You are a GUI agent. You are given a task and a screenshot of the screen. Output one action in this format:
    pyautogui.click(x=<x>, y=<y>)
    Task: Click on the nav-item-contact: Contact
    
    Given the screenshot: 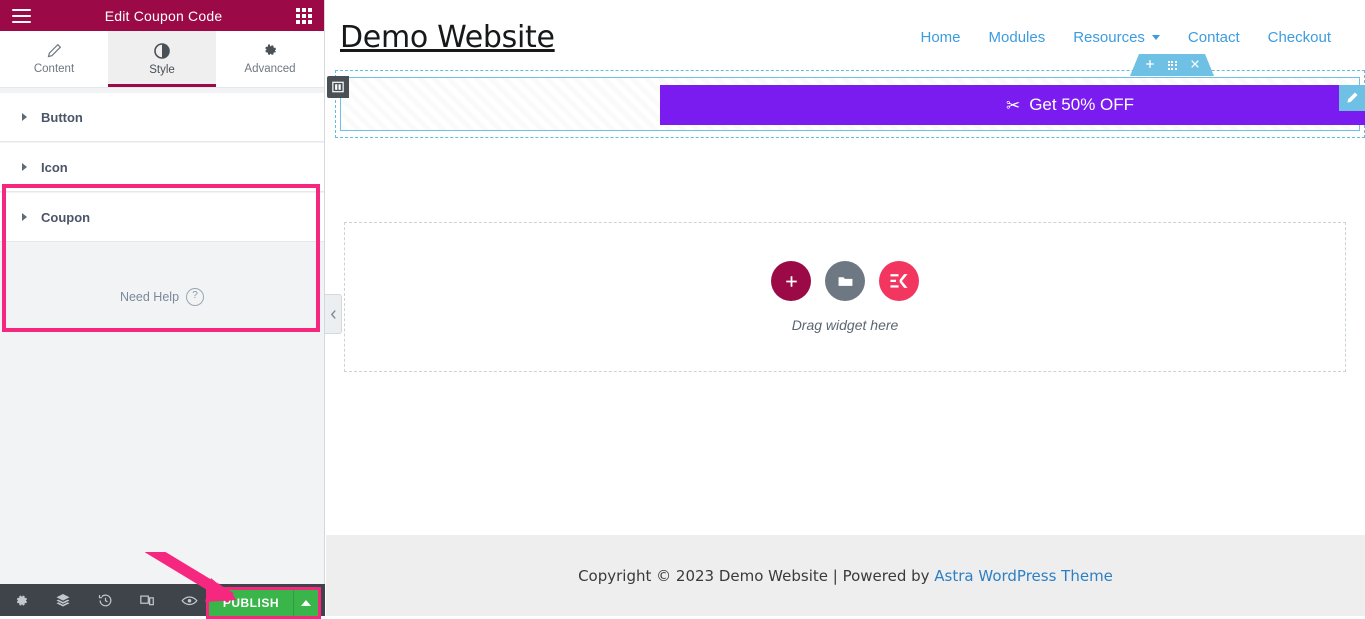 What is the action you would take?
    pyautogui.click(x=1214, y=37)
    